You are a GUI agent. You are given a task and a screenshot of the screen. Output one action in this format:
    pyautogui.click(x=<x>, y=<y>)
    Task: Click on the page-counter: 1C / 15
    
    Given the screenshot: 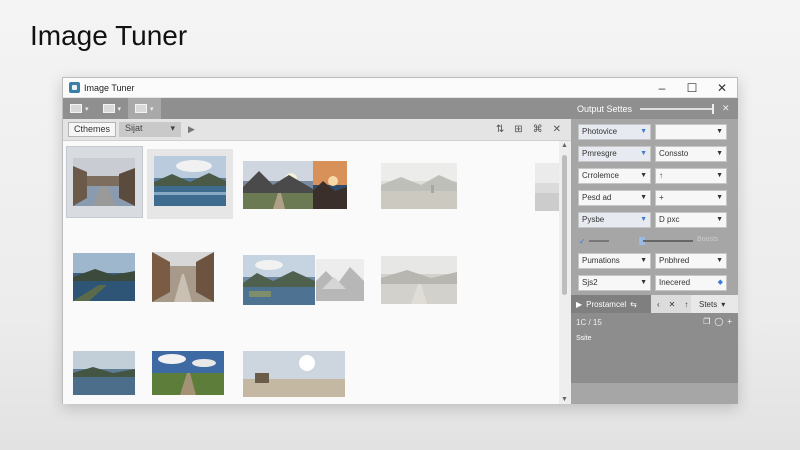 What is the action you would take?
    pyautogui.click(x=589, y=322)
    